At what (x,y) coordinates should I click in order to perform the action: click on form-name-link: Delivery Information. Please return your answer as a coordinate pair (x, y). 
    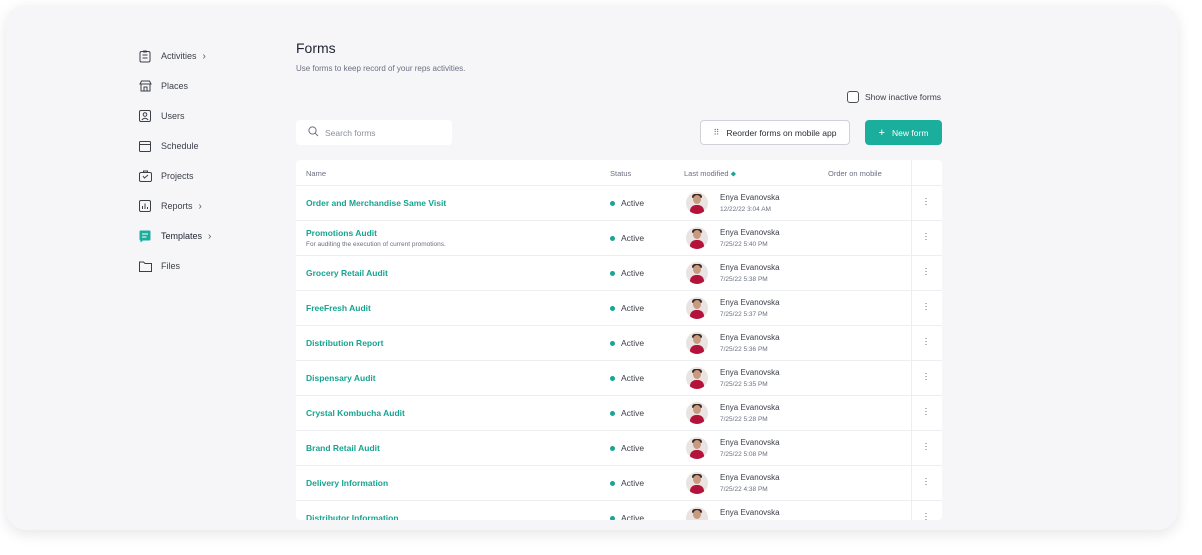
    Looking at the image, I should click on (347, 483).